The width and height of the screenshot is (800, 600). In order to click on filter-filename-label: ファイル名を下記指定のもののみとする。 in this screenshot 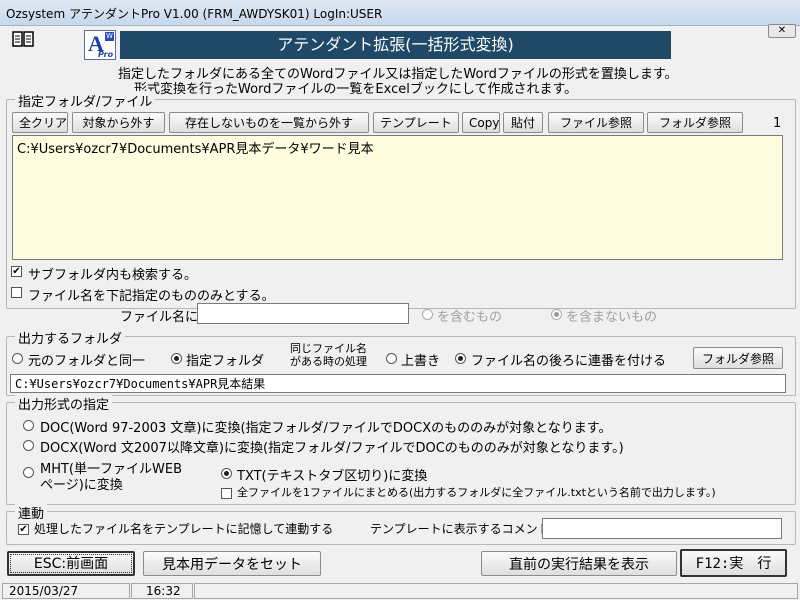, I will do `click(151, 296)`.